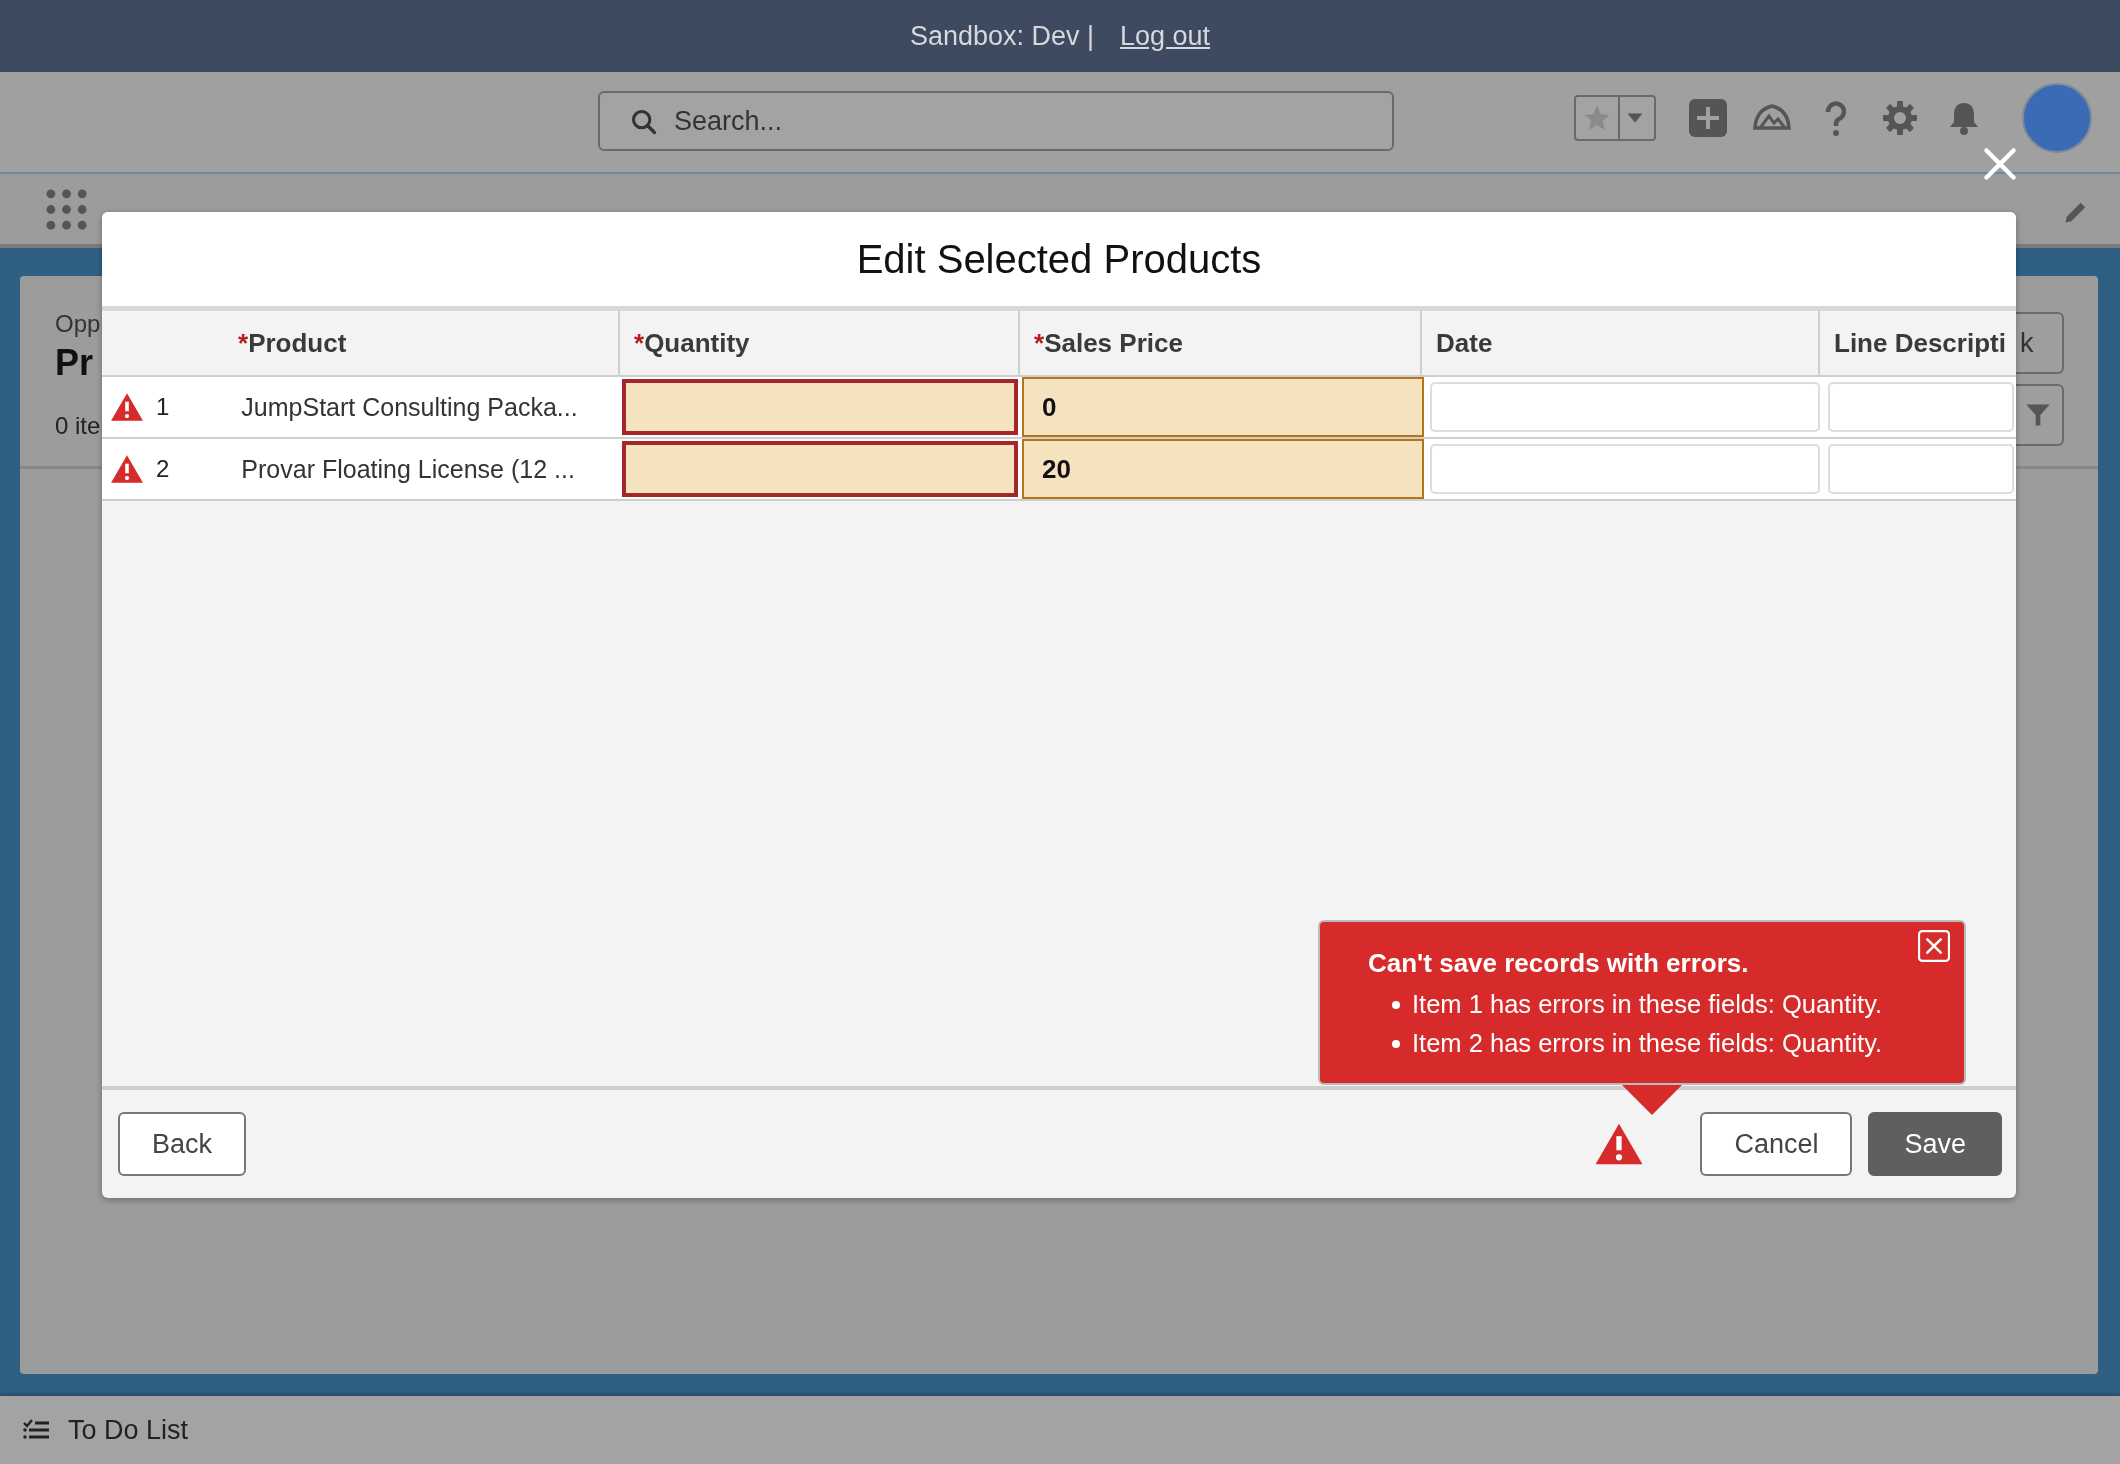 This screenshot has width=2120, height=1464. I want to click on modal-title: Edit Selected Products, so click(1059, 259).